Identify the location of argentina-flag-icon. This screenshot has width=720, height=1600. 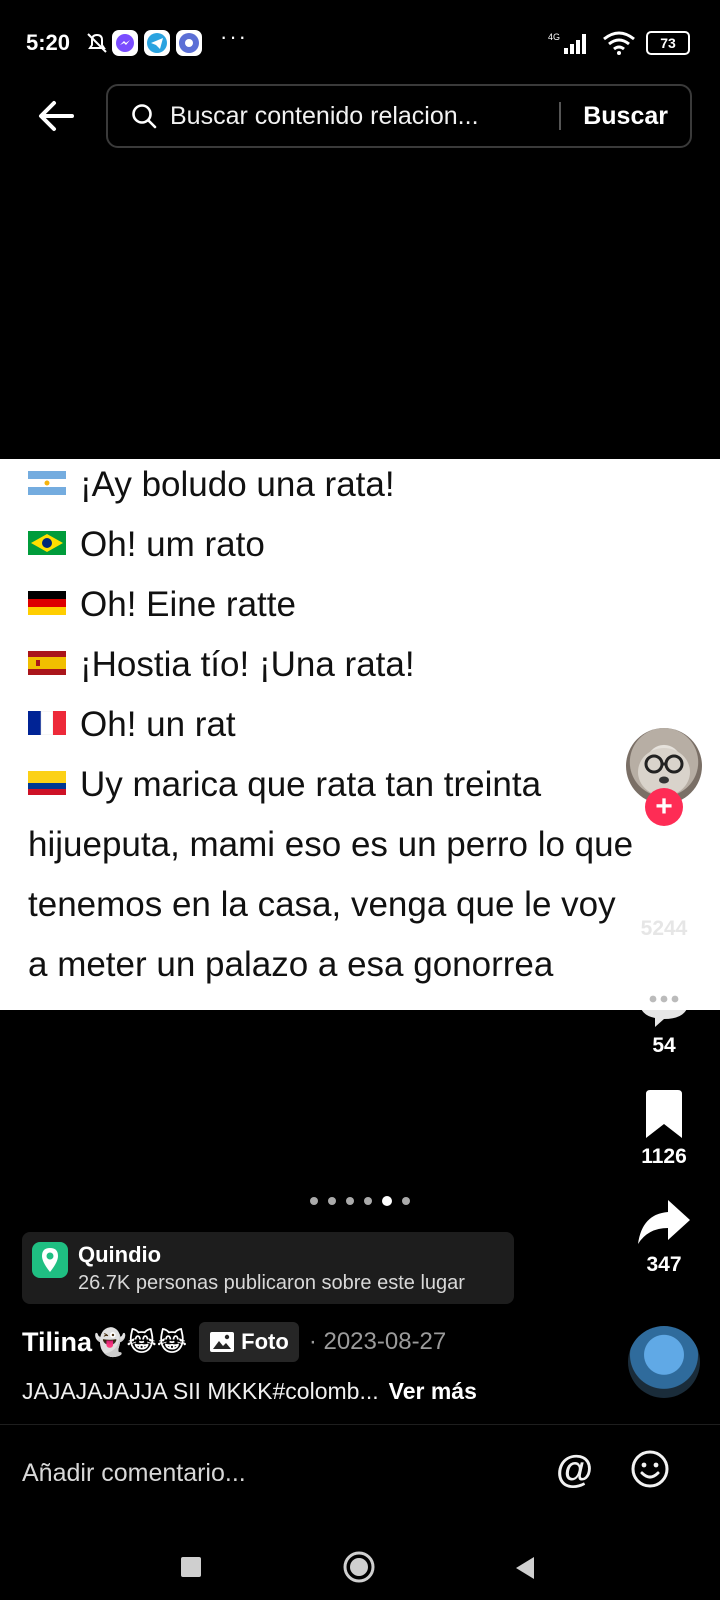
(47, 482).